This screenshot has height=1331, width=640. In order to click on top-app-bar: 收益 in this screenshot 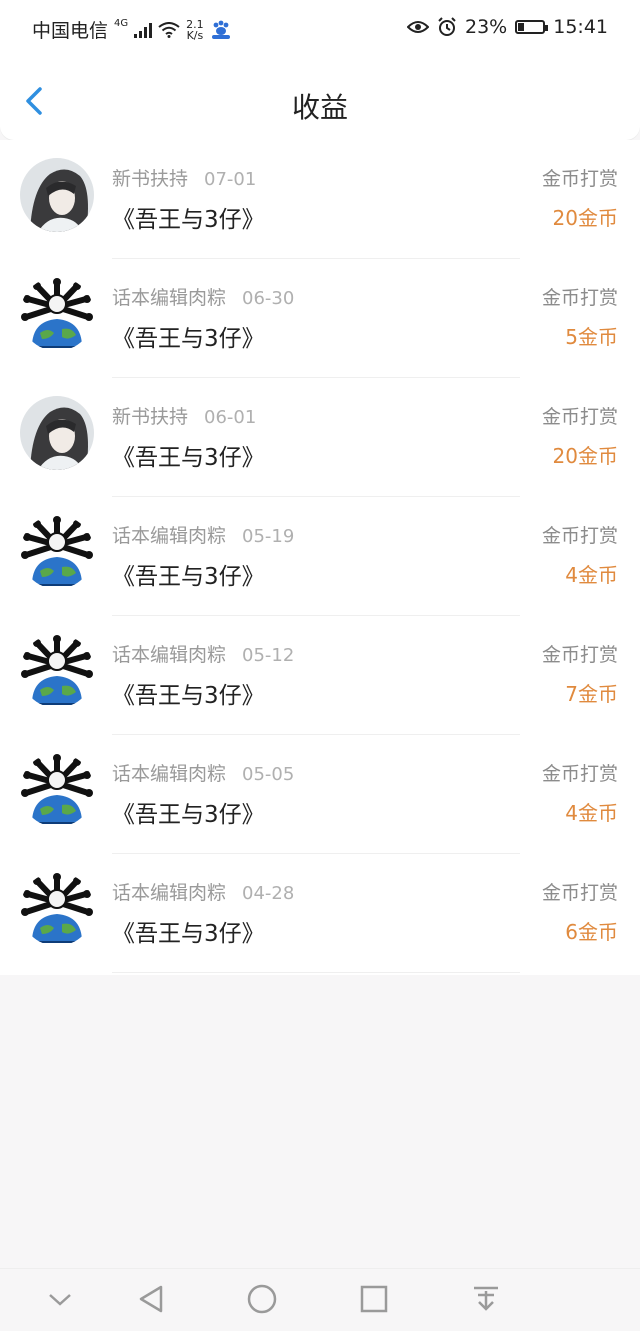, I will do `click(320, 98)`.